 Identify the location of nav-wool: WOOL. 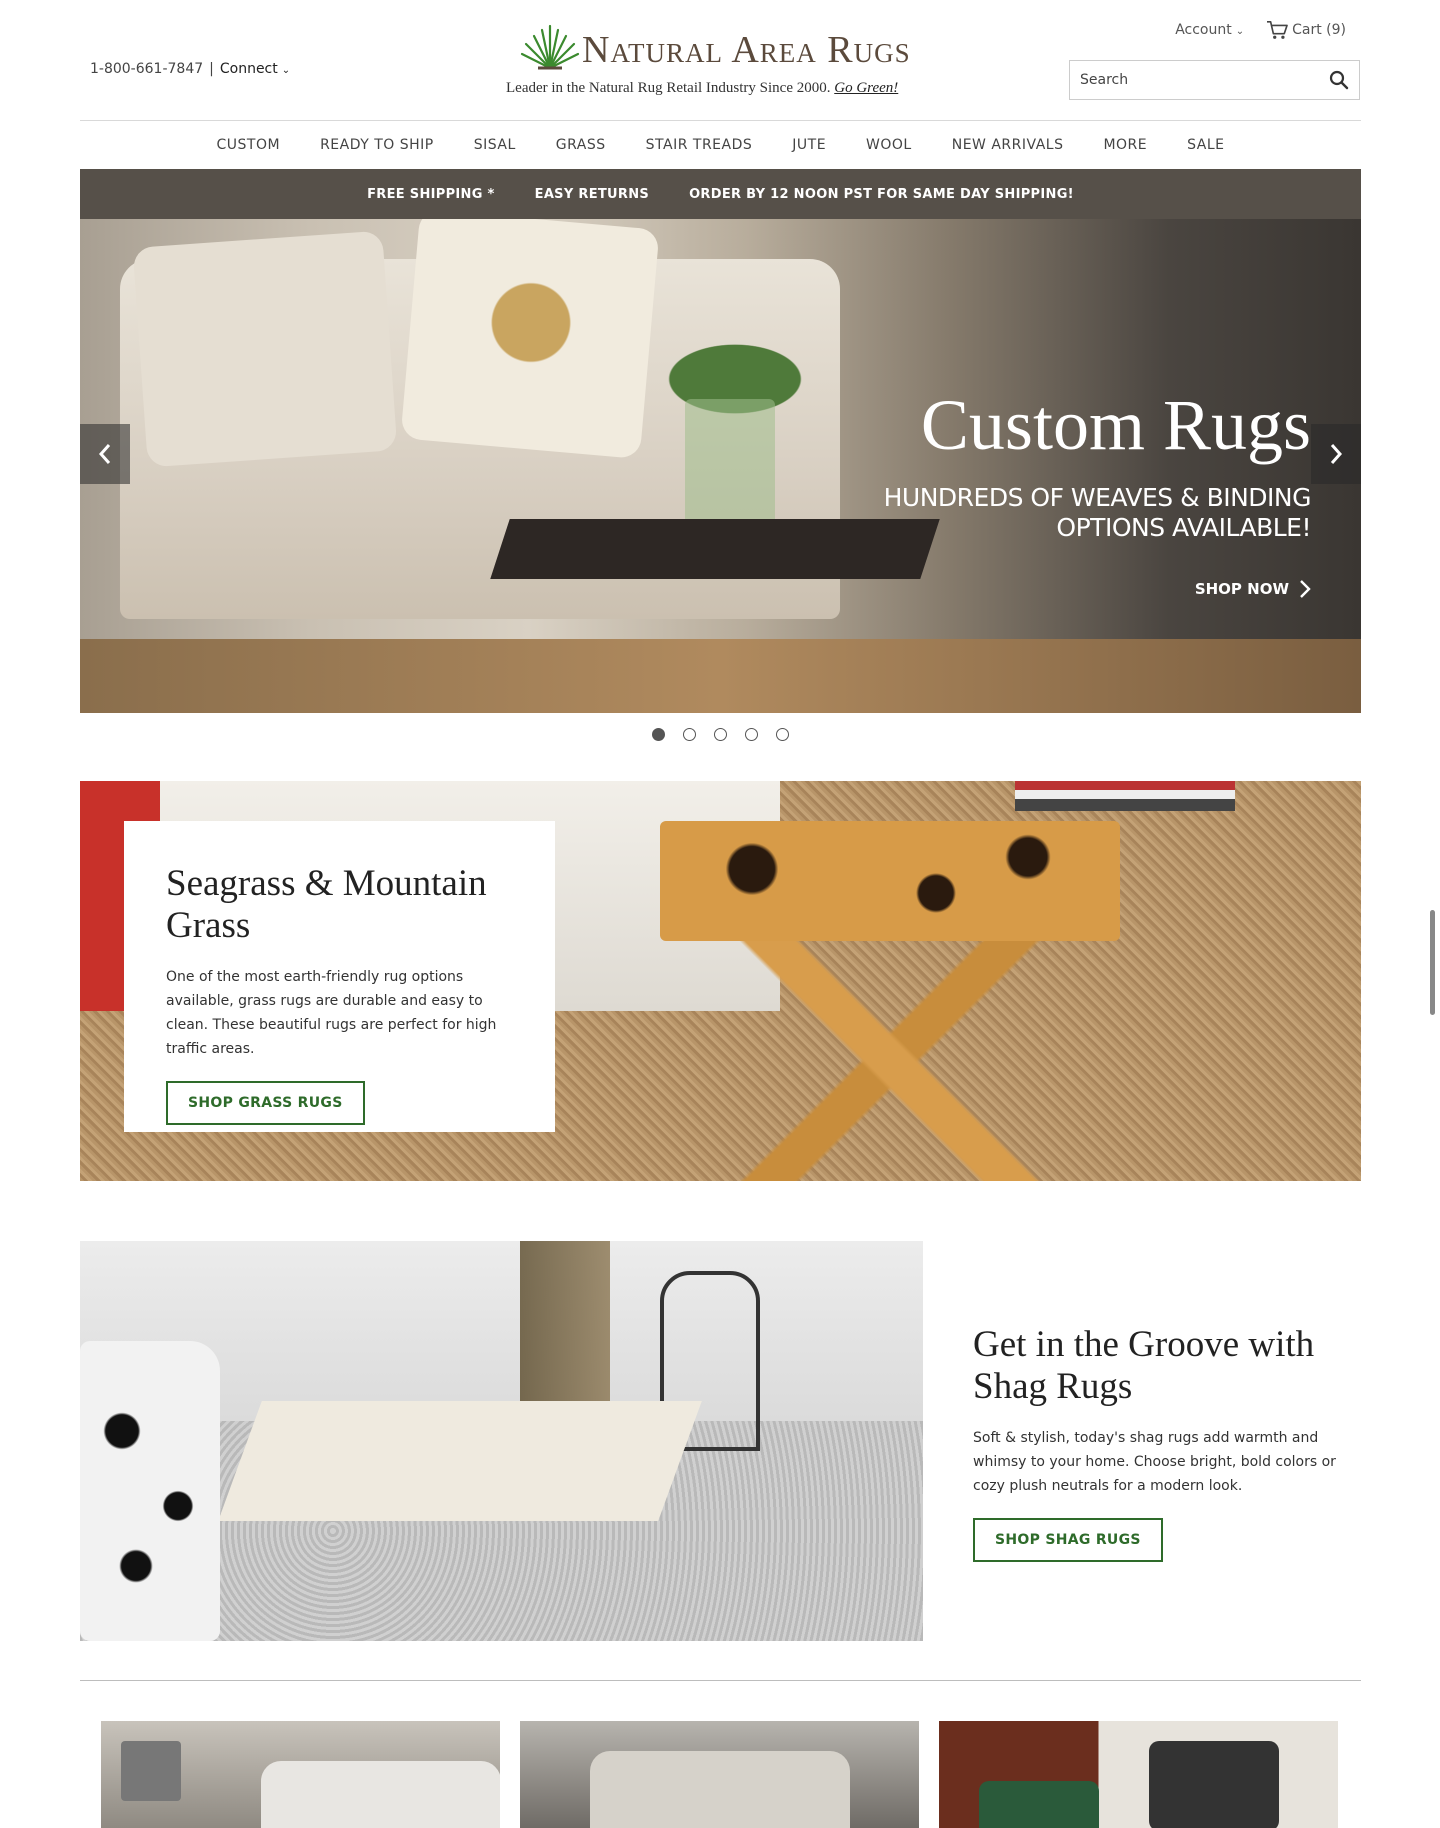
(889, 145).